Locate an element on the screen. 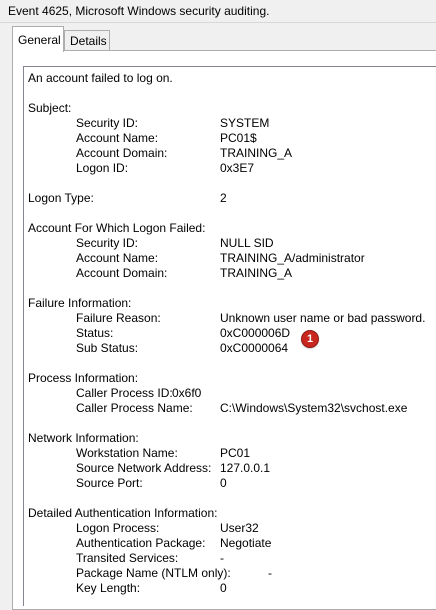 The height and width of the screenshot is (610, 436). field-label: Logon ID: is located at coordinates (102, 168).